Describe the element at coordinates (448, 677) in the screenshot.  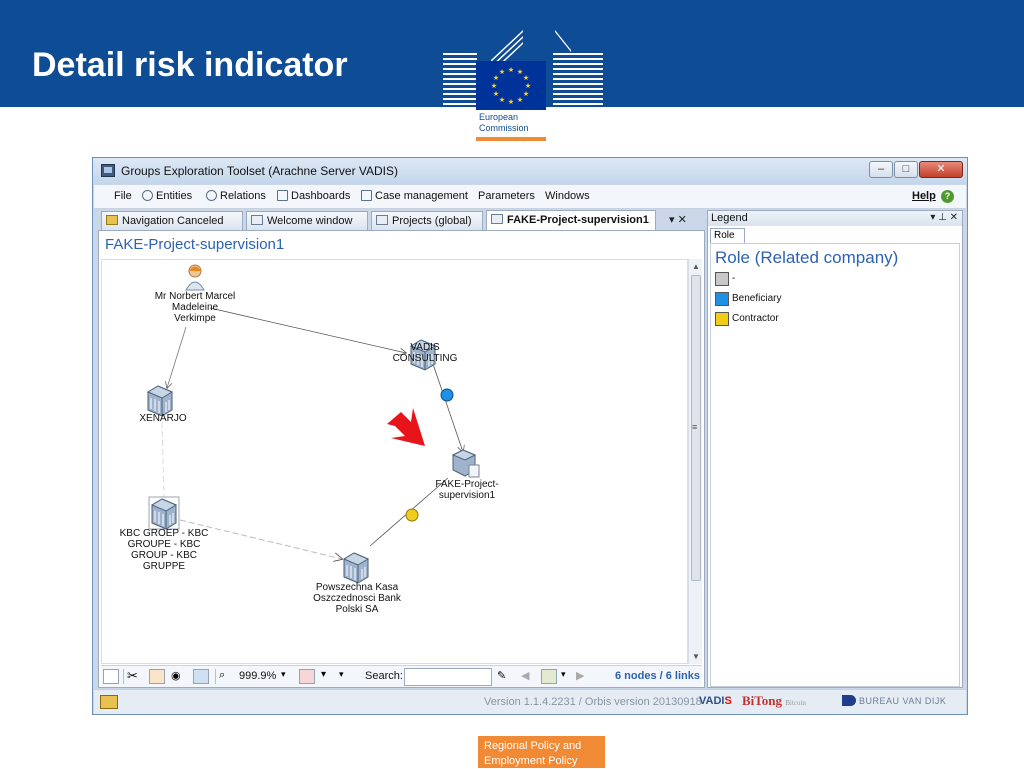
I see `search-input` at that location.